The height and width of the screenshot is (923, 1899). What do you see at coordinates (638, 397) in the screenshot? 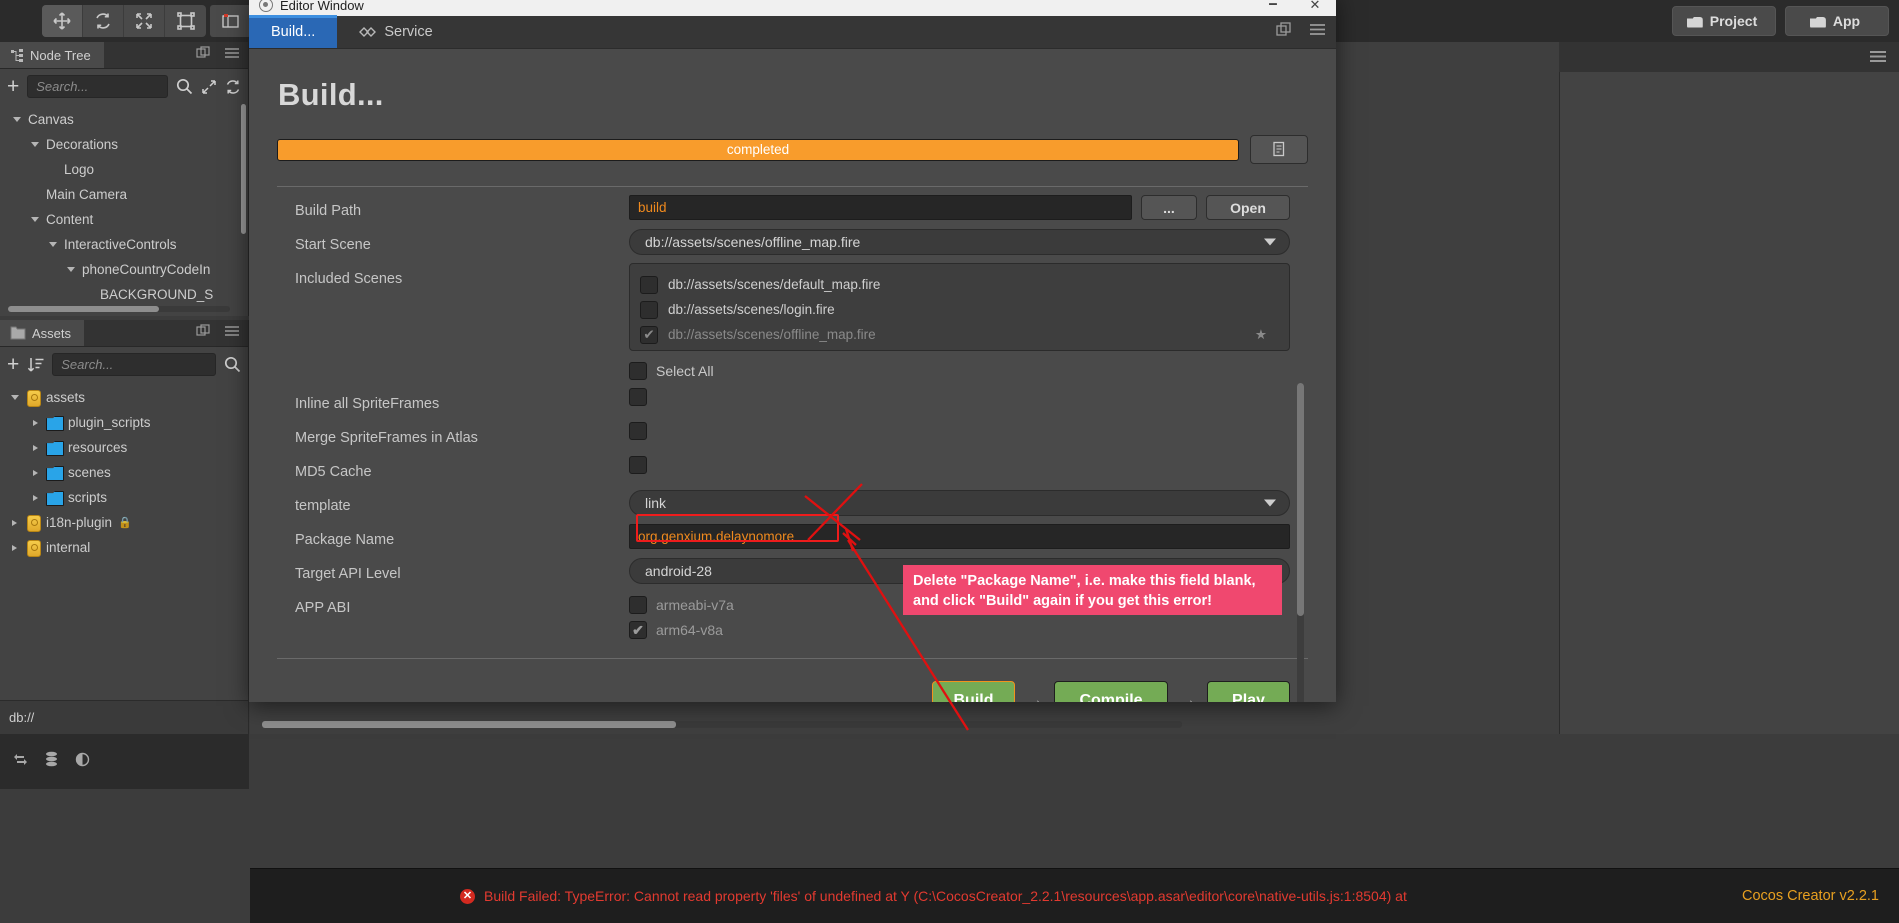
I see `inline-spriteframes-checkbox` at bounding box center [638, 397].